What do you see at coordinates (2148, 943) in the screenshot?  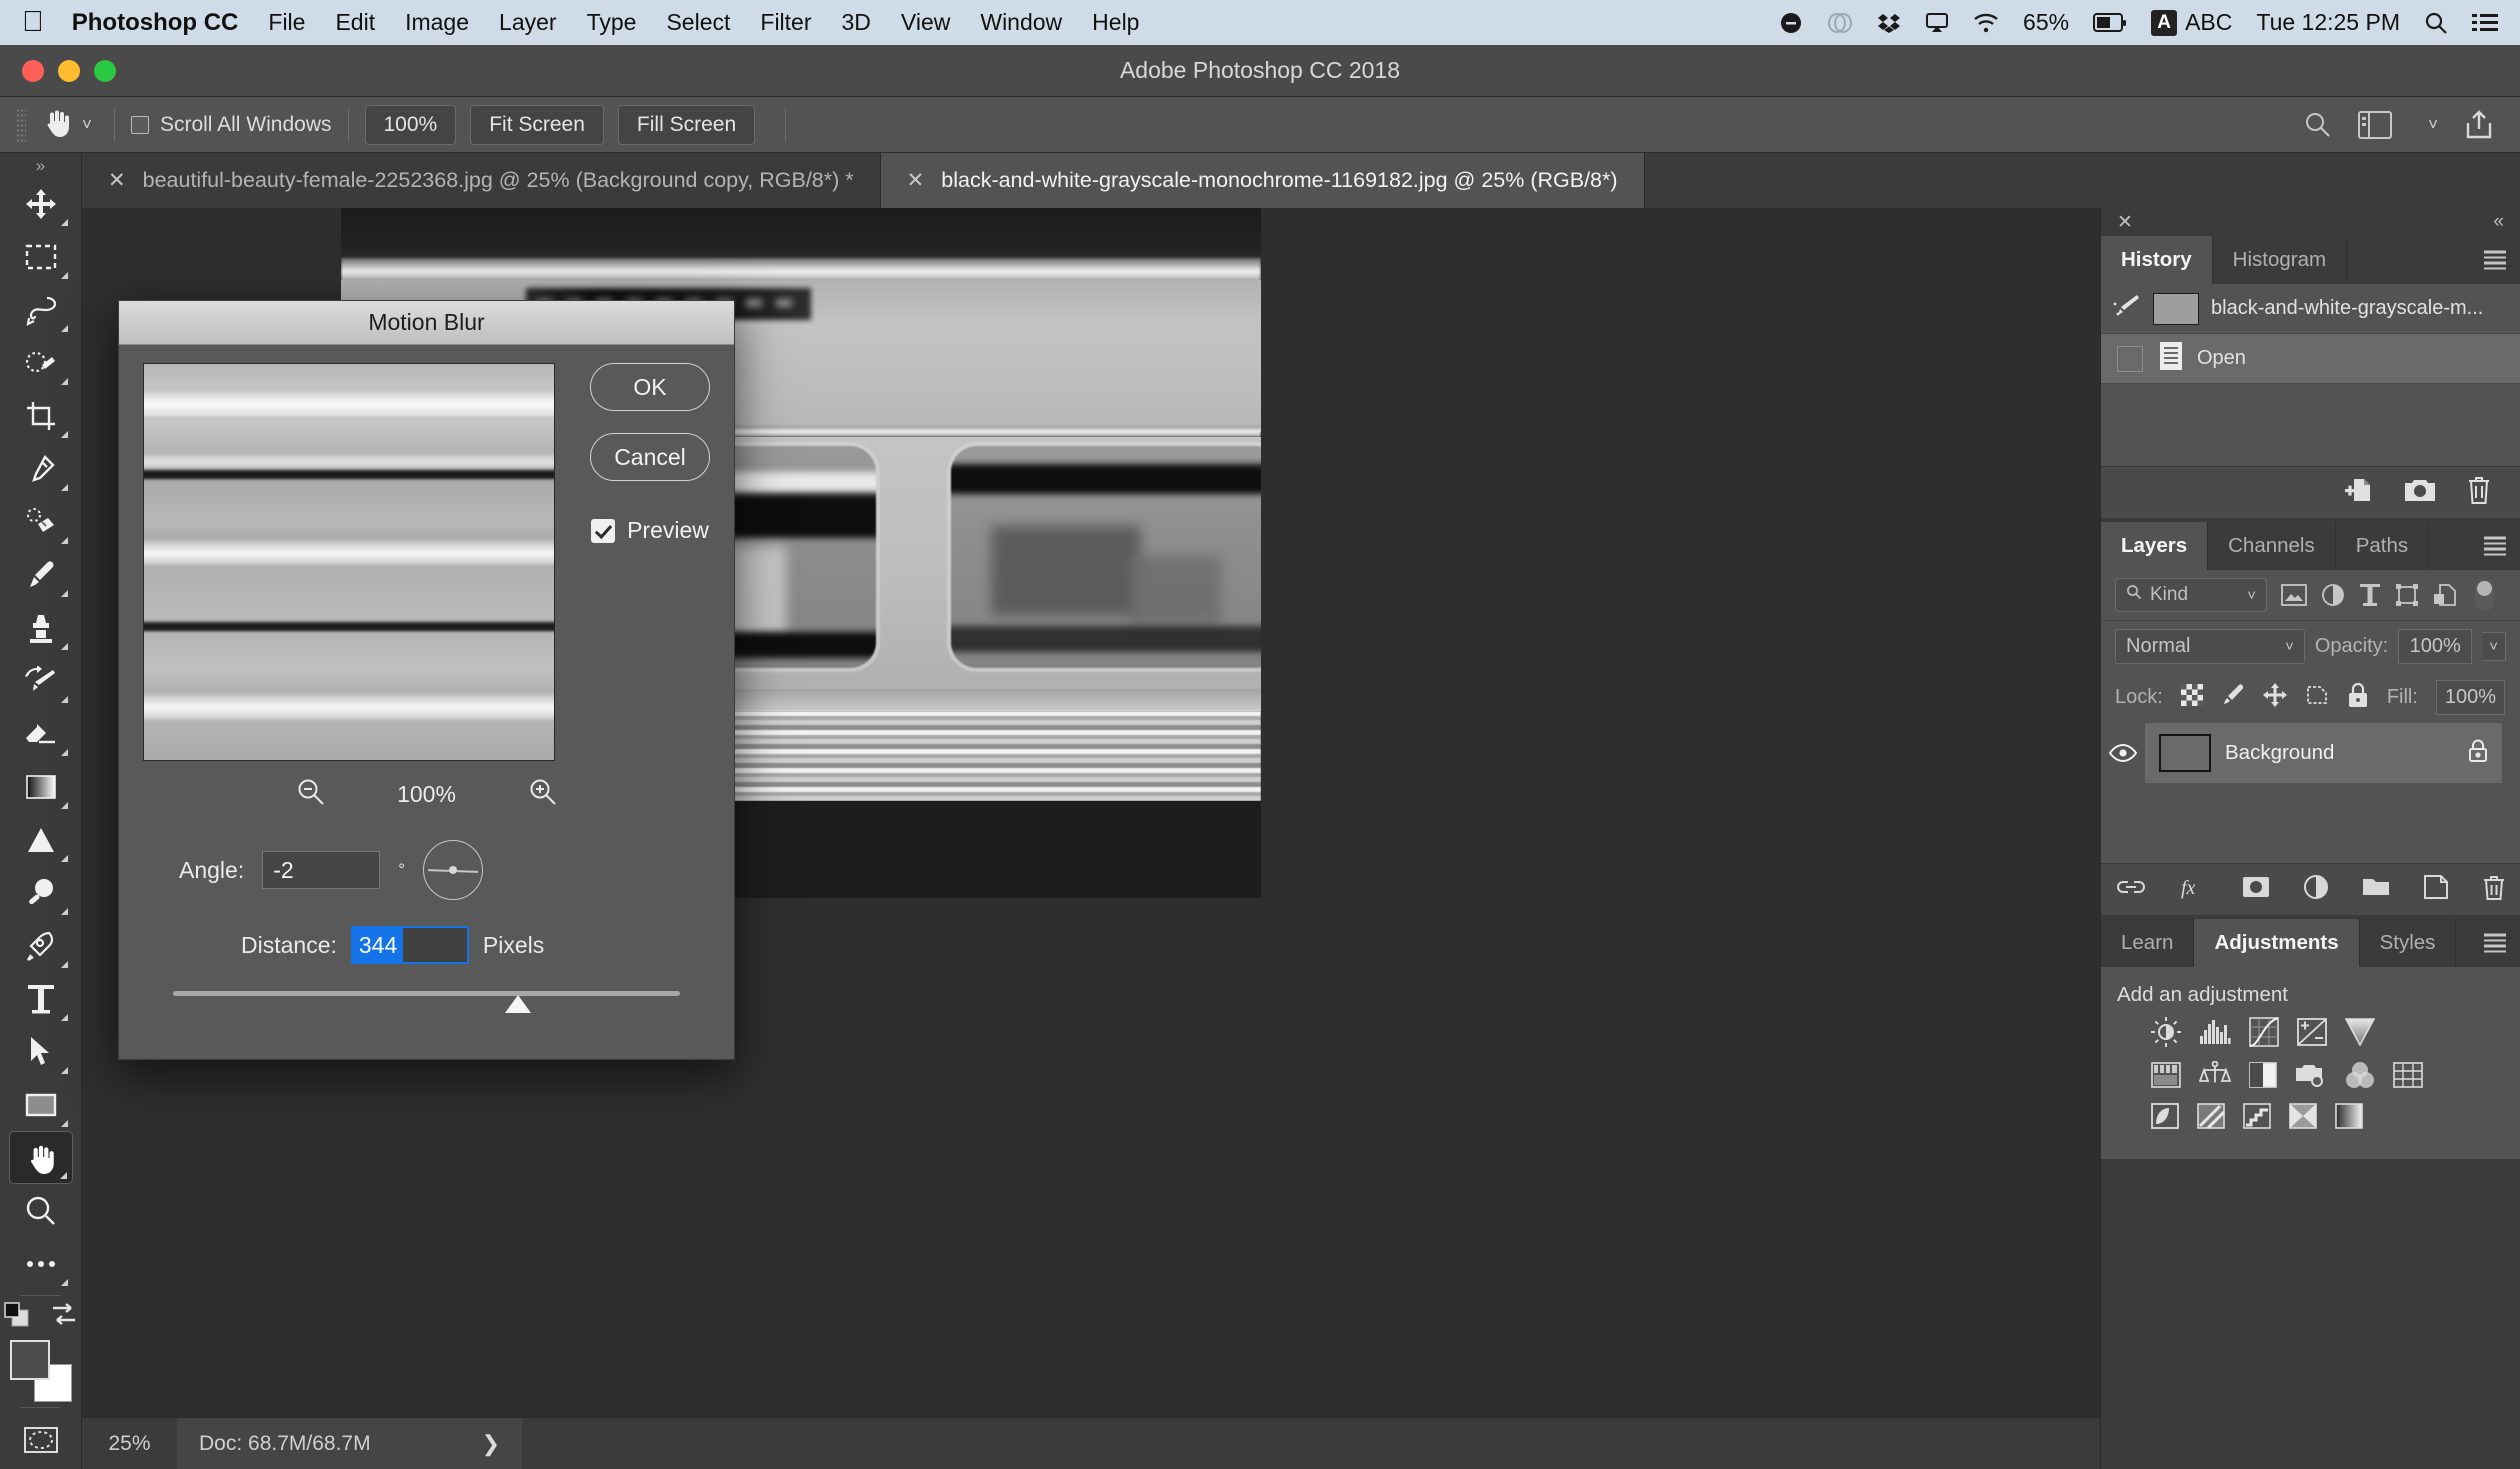 I see `tab-learn: Learn` at bounding box center [2148, 943].